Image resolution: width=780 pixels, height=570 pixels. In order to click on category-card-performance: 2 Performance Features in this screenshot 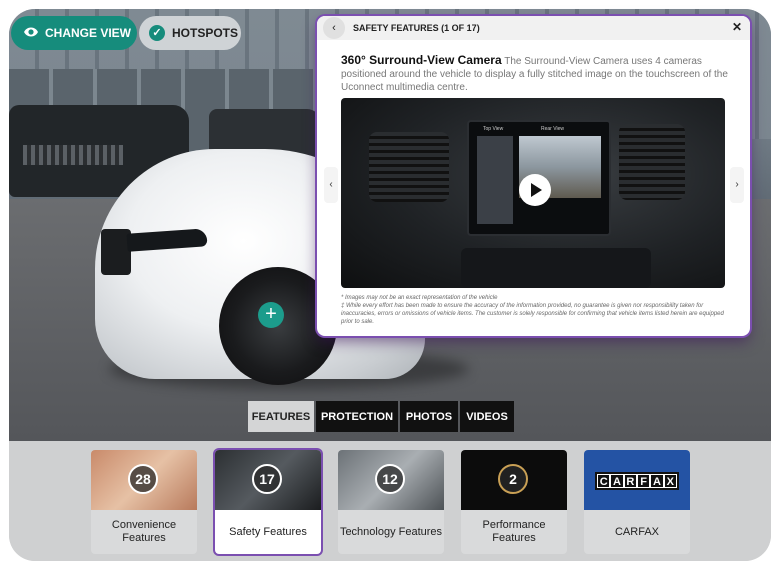, I will do `click(514, 502)`.